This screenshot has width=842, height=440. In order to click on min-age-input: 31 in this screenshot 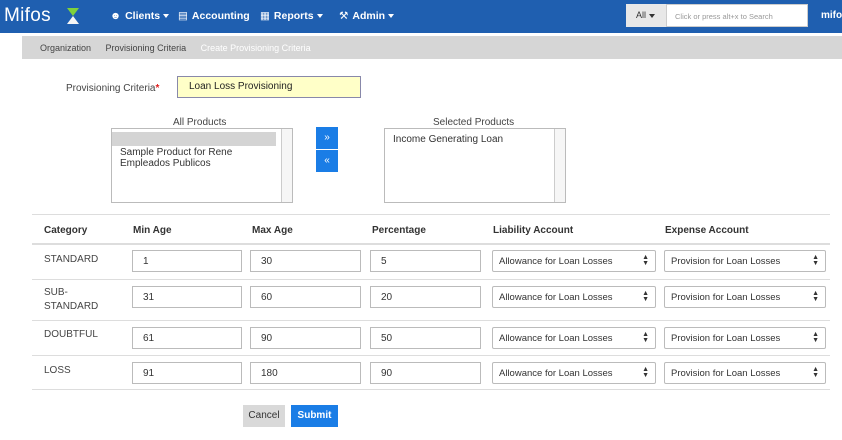, I will do `click(187, 297)`.